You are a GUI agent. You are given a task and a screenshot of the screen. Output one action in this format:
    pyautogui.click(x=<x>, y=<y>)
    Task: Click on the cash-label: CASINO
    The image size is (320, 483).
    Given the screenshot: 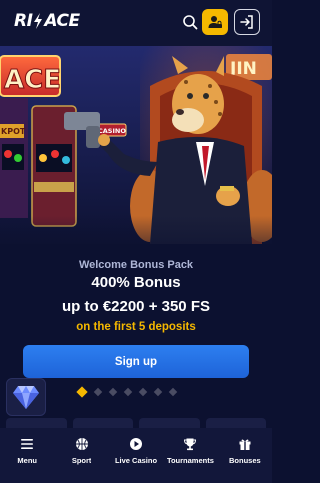 What is the action you would take?
    pyautogui.click(x=112, y=131)
    